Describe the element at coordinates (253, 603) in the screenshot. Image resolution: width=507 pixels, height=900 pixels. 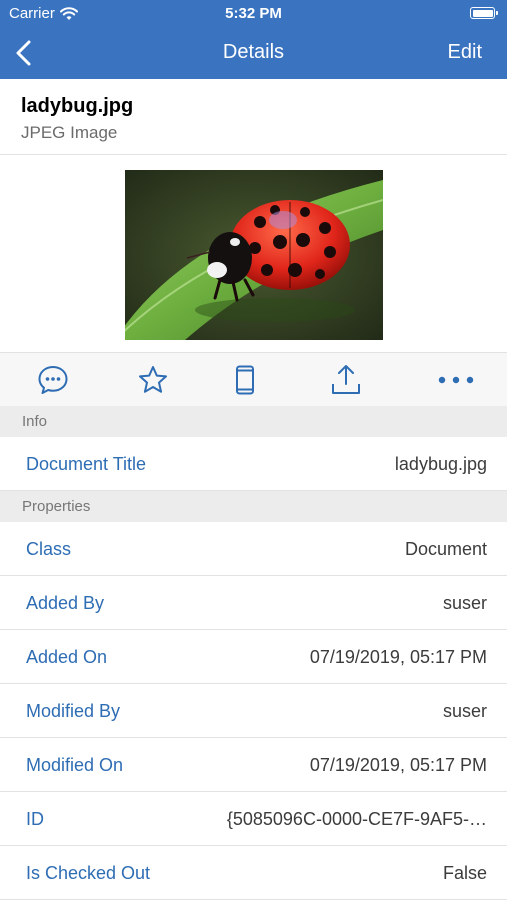
I see `property-row-added-by: Added By suser` at that location.